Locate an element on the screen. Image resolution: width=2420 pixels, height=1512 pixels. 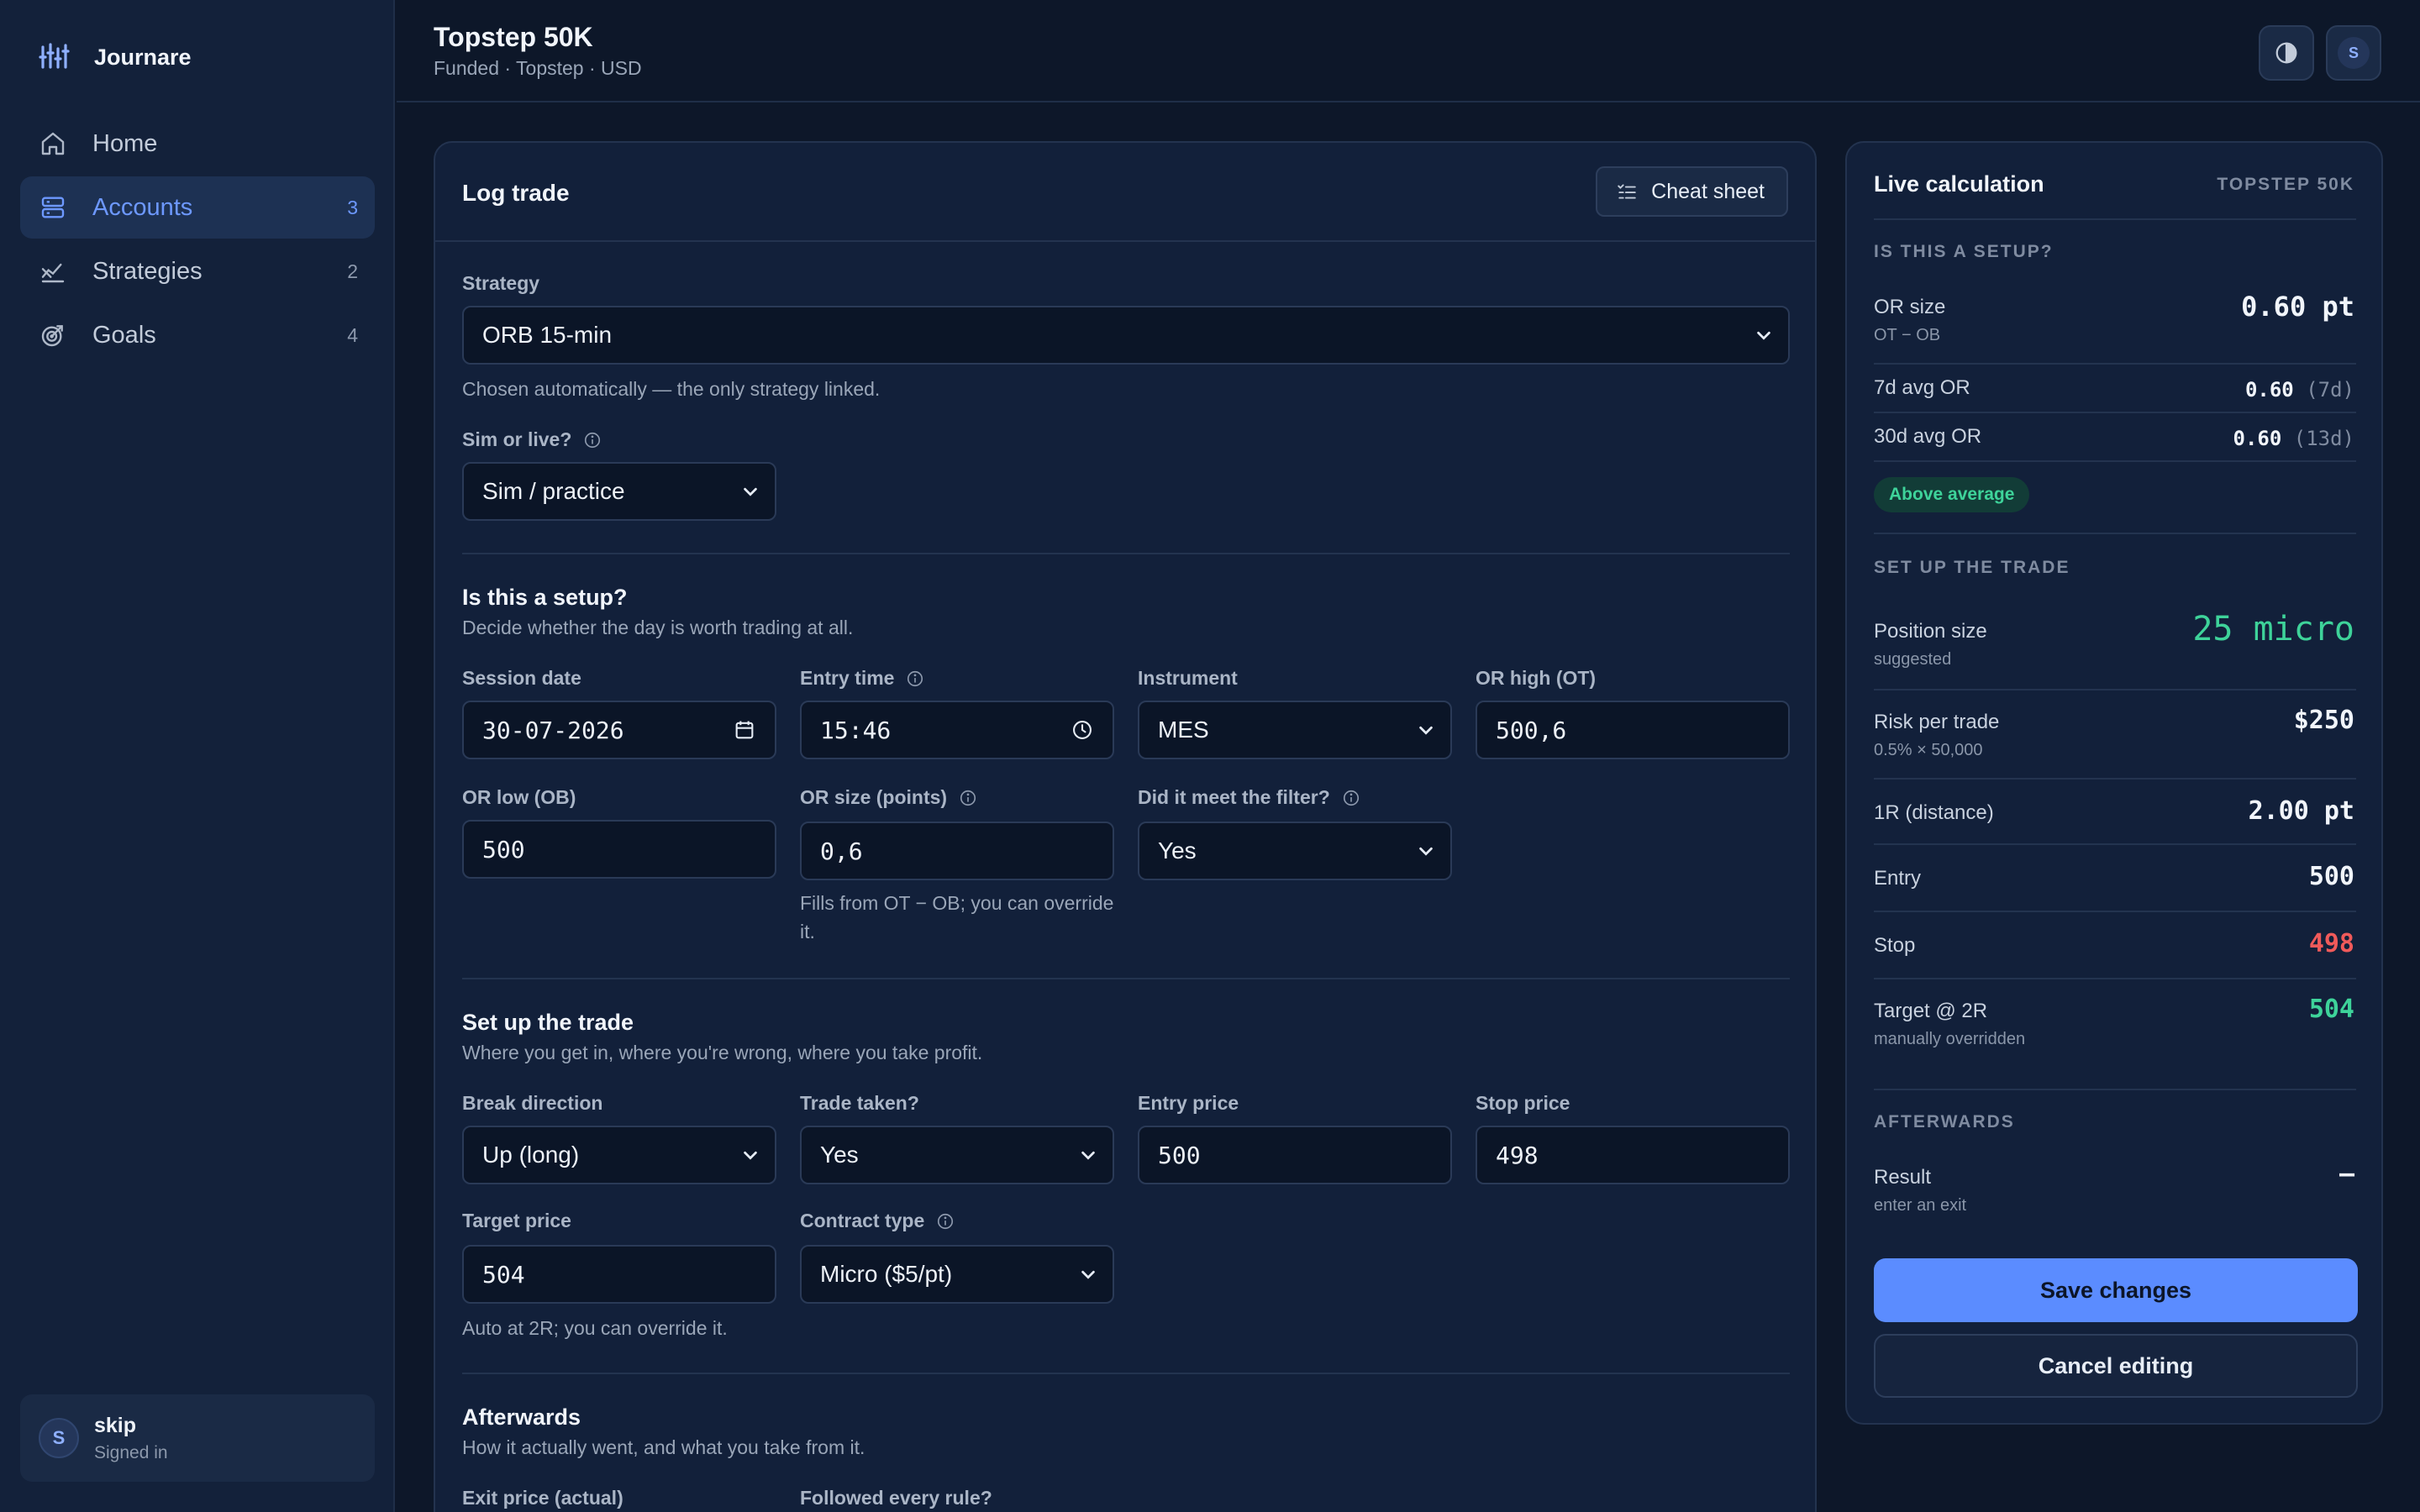
strategy-select: ORB 15-min is located at coordinates (1126, 335).